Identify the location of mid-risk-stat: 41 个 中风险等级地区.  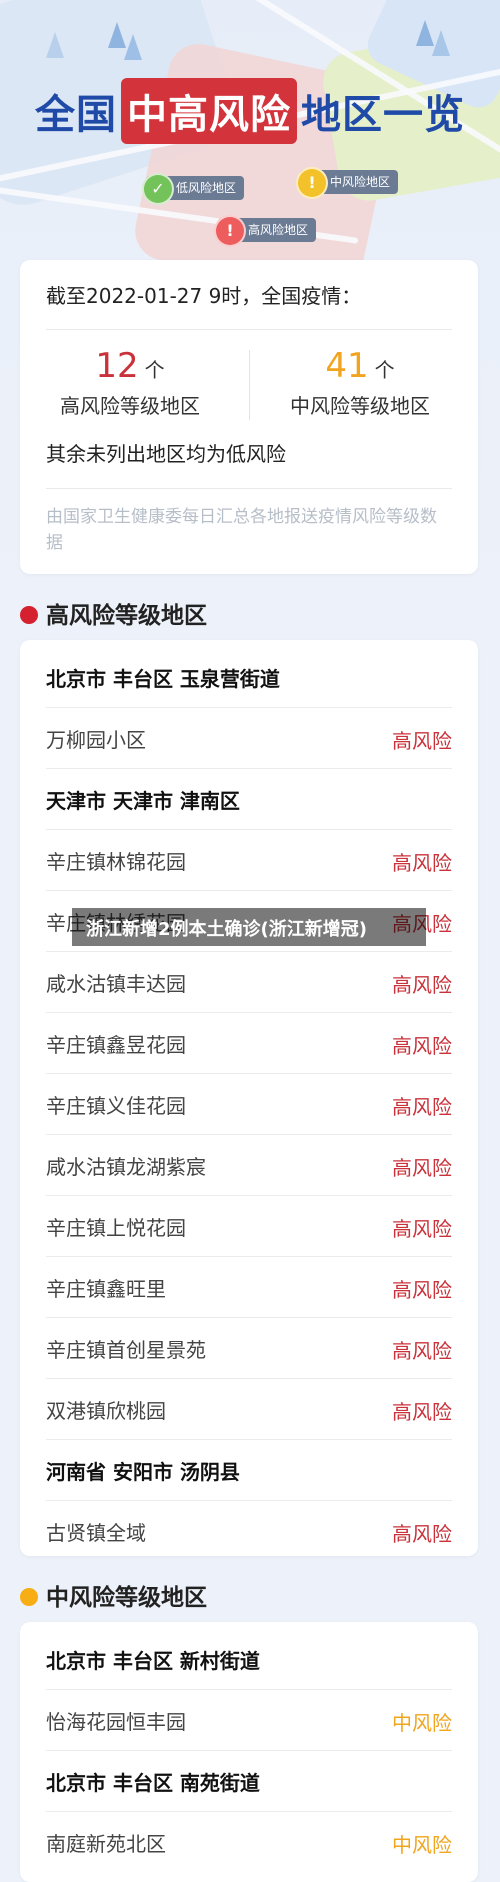
(360, 382).